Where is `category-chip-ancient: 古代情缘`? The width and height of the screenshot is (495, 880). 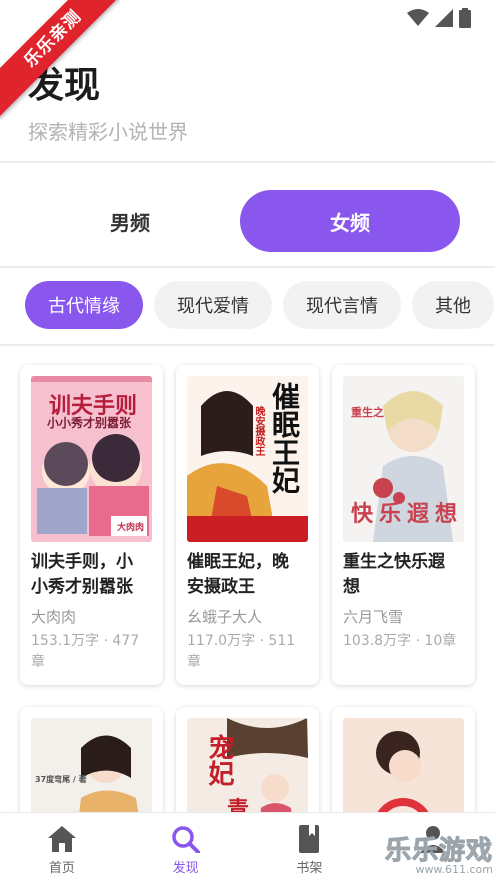 category-chip-ancient: 古代情缘 is located at coordinates (84, 305).